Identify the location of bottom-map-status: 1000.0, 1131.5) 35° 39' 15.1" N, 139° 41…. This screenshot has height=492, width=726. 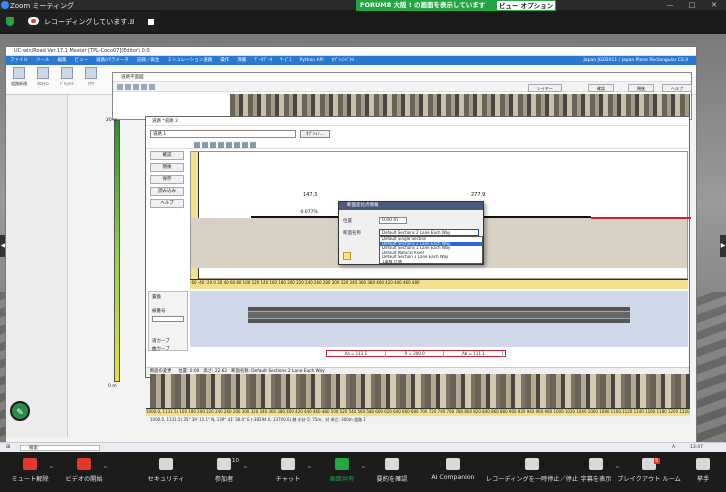
(418, 420).